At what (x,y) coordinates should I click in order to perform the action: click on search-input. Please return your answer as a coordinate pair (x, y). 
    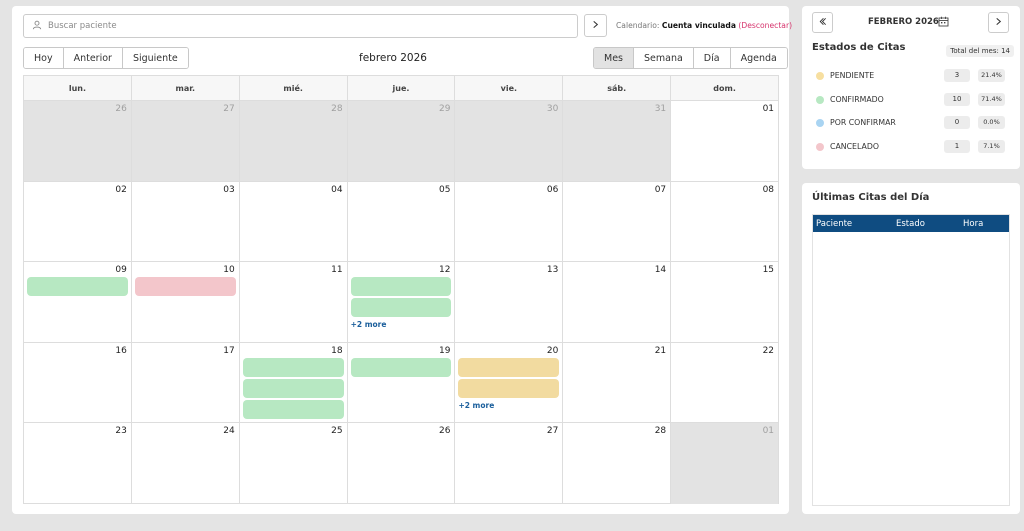
    Looking at the image, I should click on (298, 26).